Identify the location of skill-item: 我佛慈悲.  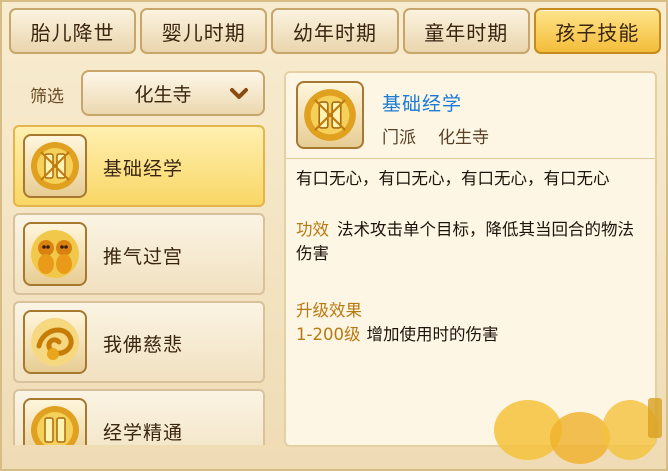
(139, 342).